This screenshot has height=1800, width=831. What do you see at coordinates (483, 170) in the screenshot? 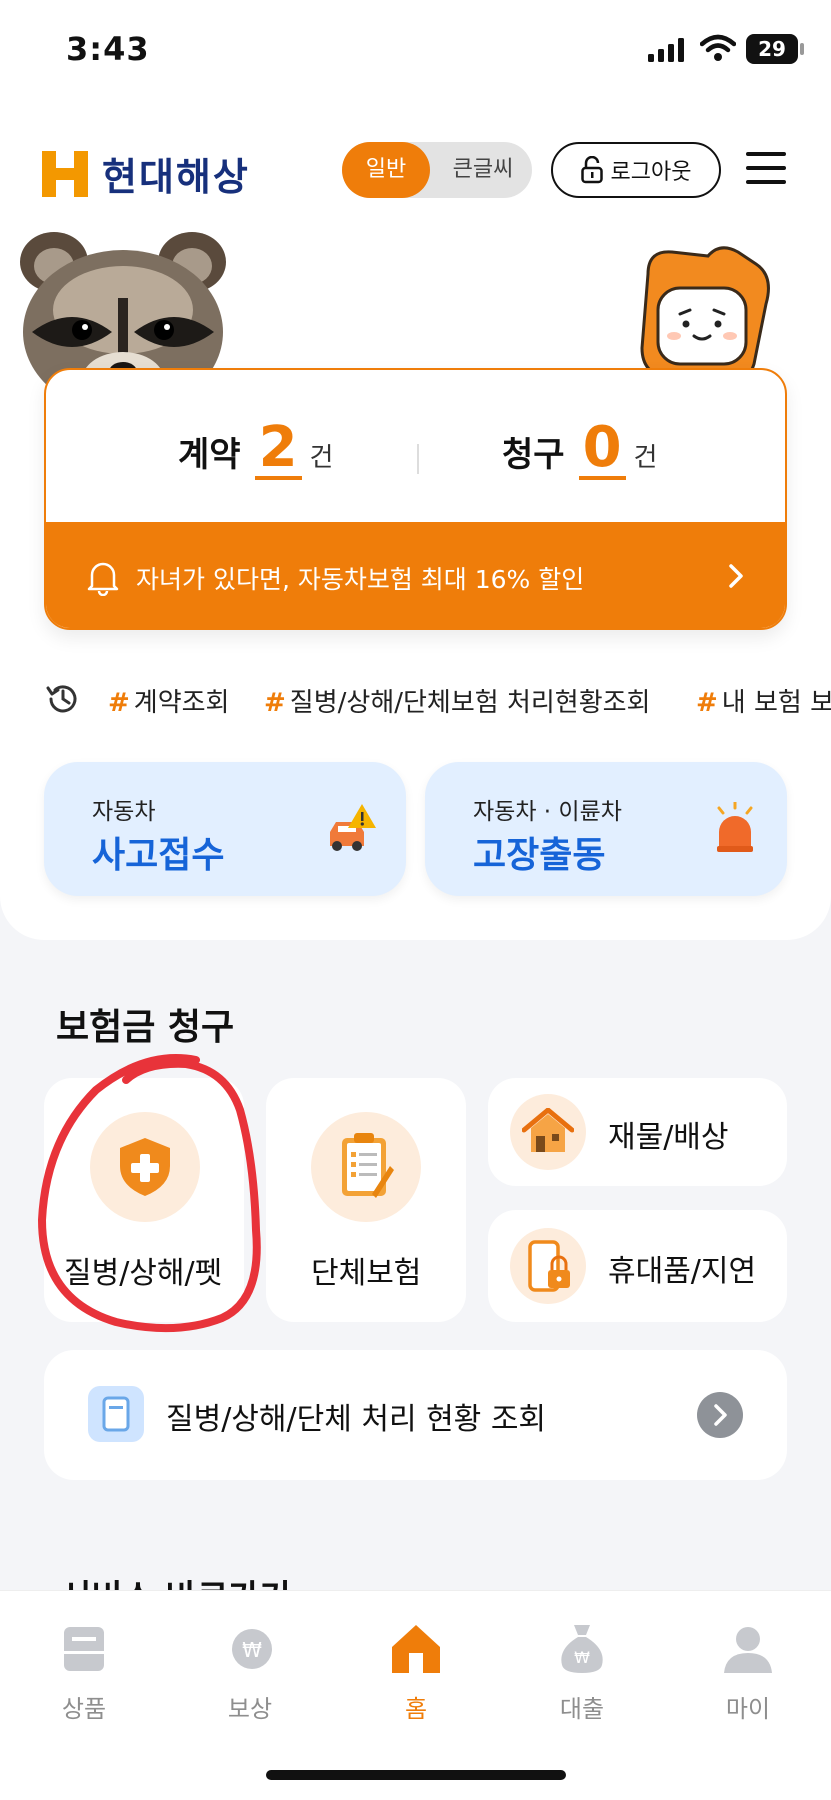
I see `mode-large-text-option: 큰글씨` at bounding box center [483, 170].